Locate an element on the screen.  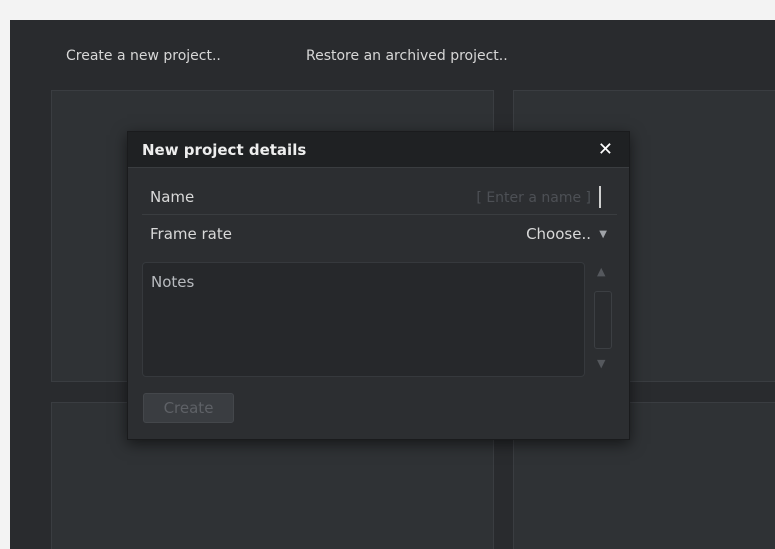
text-caret is located at coordinates (600, 197).